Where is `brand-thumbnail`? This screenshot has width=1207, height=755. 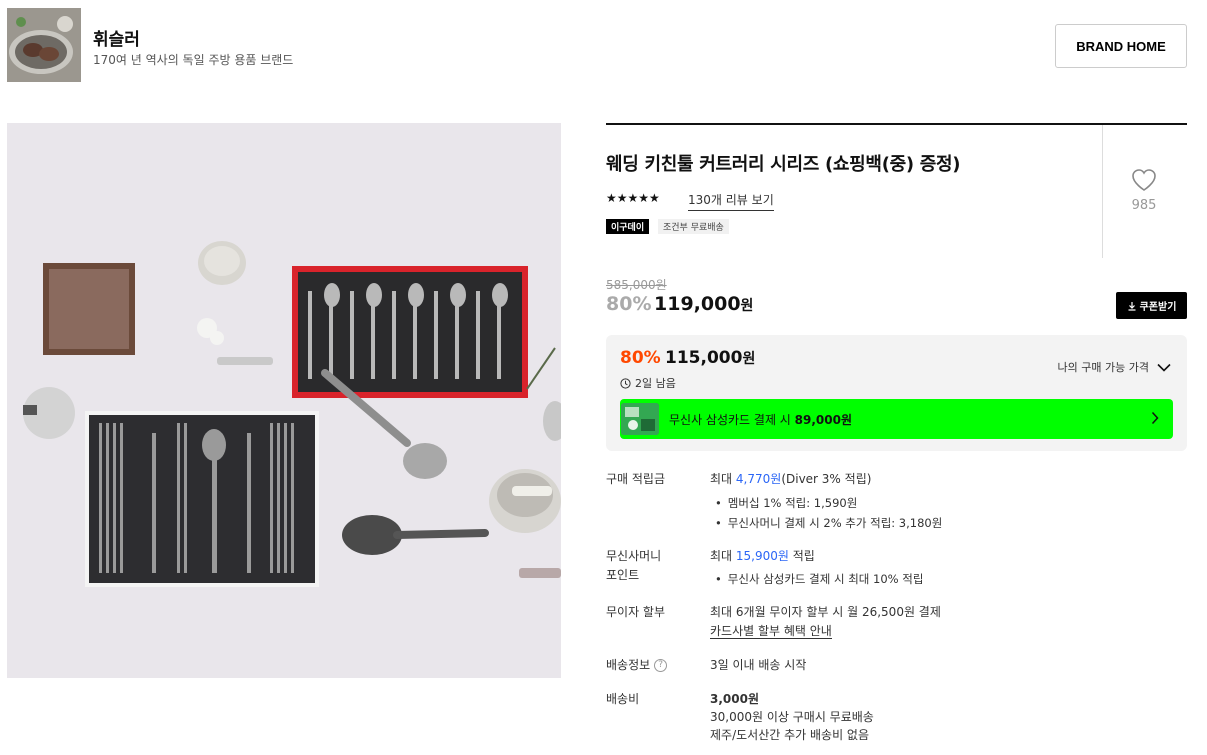
brand-thumbnail is located at coordinates (44, 45).